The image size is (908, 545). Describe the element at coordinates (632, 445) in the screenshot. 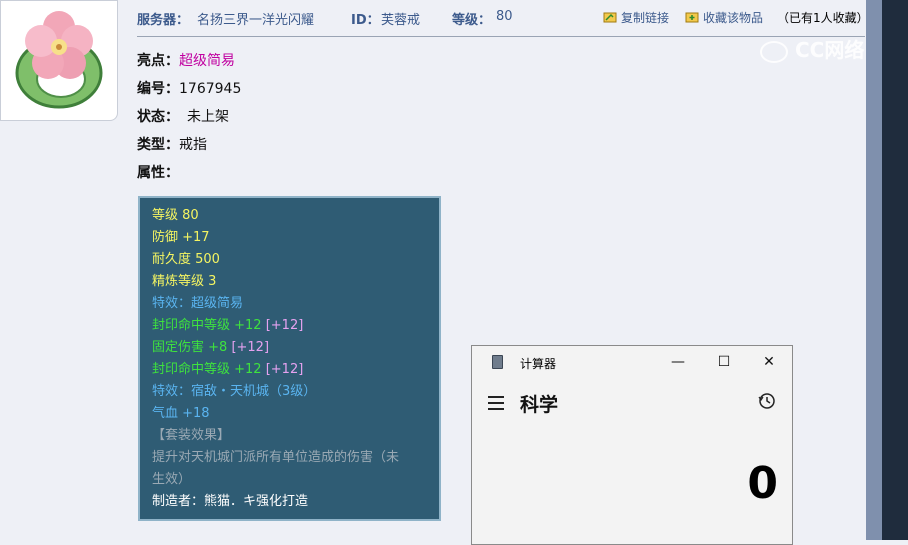

I see `calculator-window: 计算器 — ☐ ✕ 科学 0` at that location.